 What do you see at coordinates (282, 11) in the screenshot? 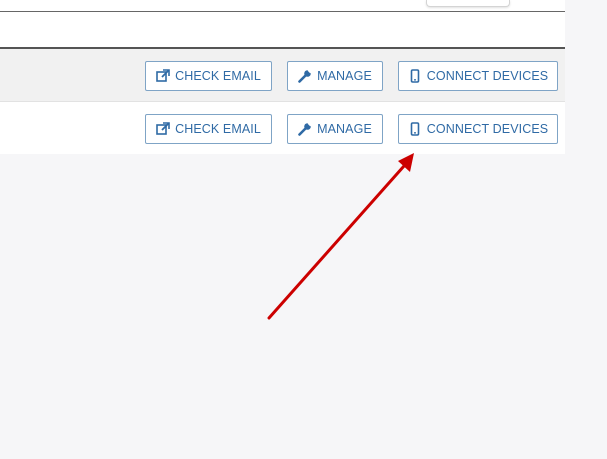
I see `top-divider` at bounding box center [282, 11].